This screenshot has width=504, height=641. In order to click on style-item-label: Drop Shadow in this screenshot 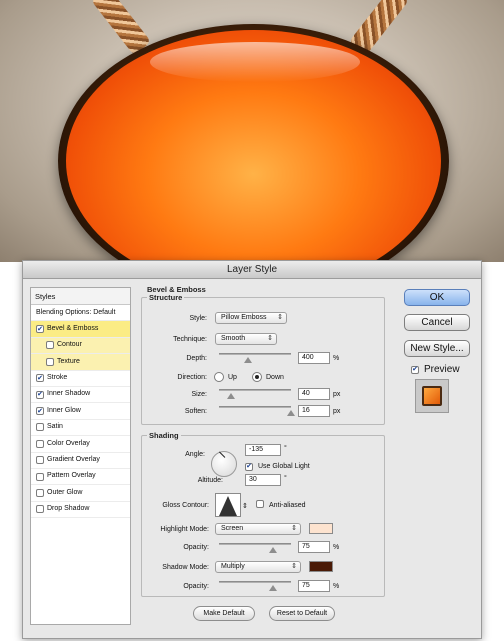, I will do `click(68, 509)`.